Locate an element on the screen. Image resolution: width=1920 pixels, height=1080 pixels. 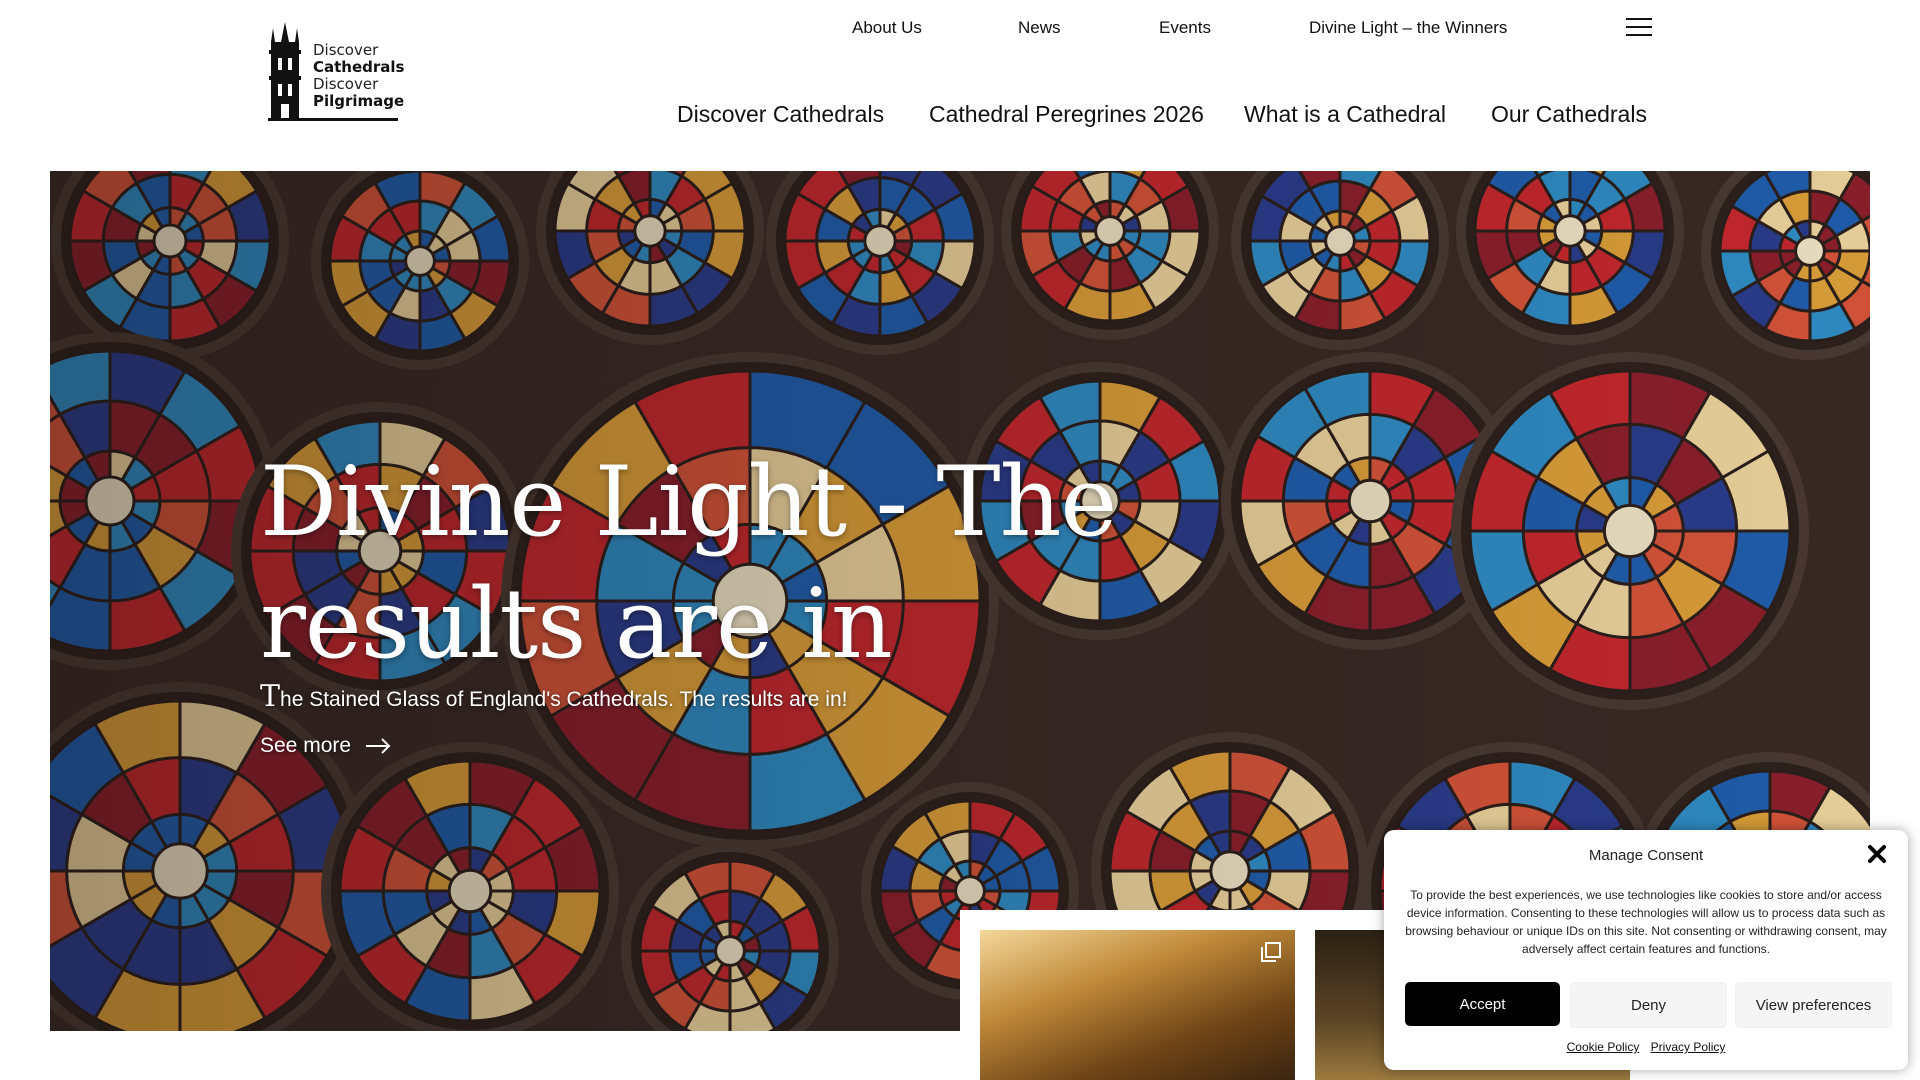
hamburger-menu-icon is located at coordinates (1639, 28).